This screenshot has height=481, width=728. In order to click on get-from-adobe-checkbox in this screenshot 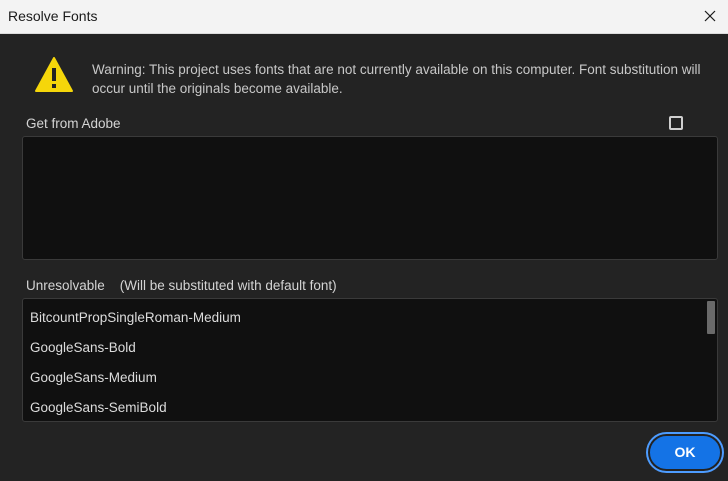, I will do `click(676, 123)`.